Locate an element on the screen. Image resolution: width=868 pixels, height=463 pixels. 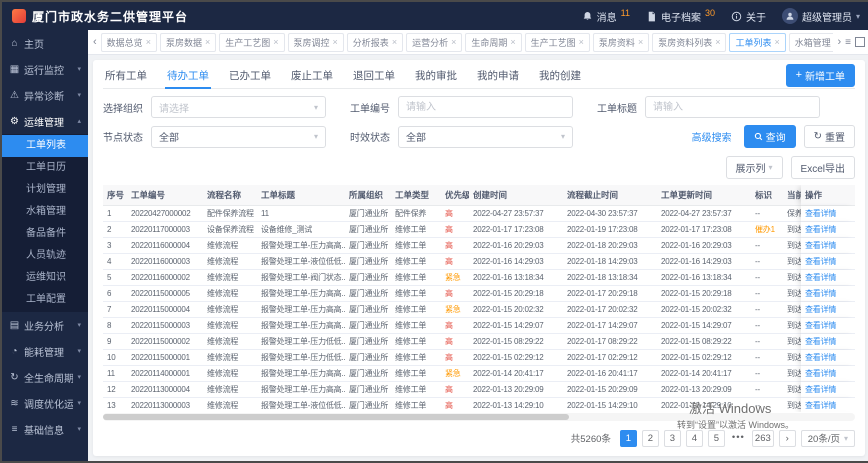
about-button: 关于 is located at coordinates (748, 16).